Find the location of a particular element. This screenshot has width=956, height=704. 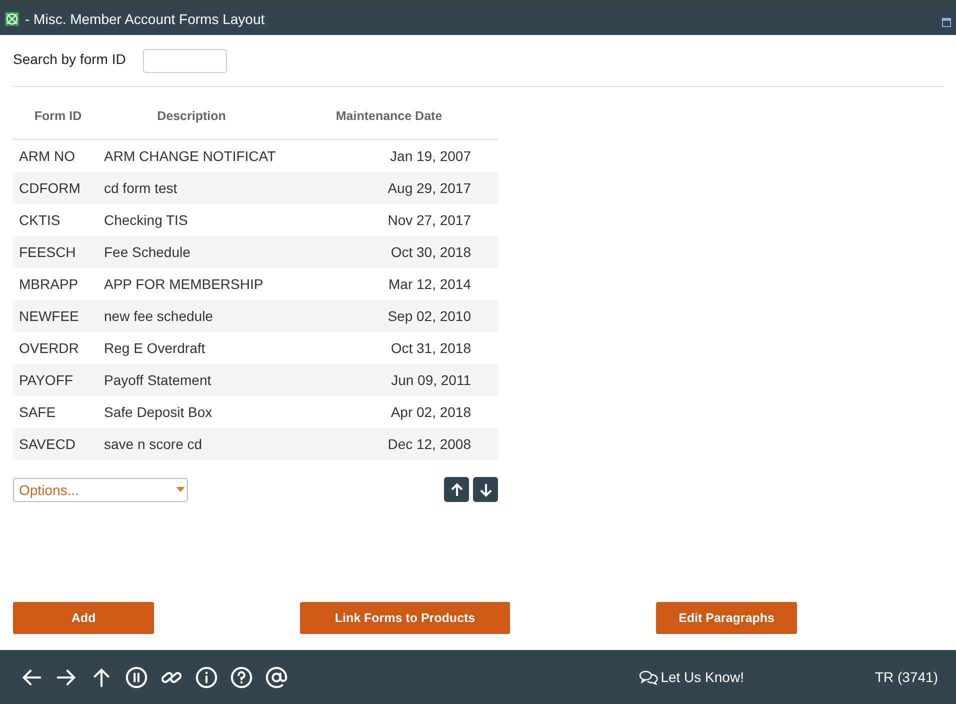

pause-icon is located at coordinates (136, 677).